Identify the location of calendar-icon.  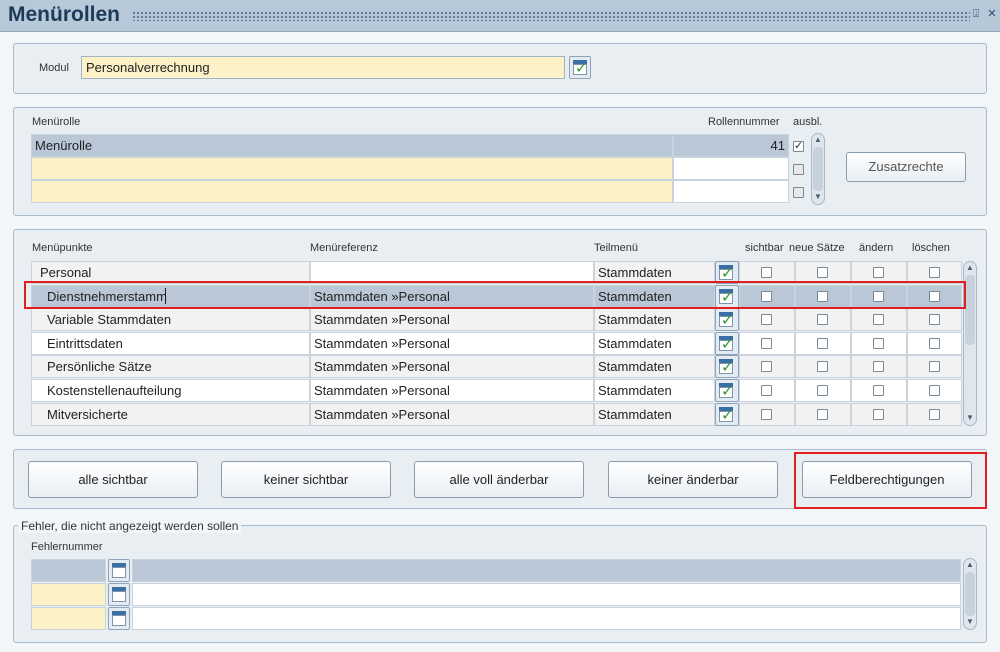
(119, 596).